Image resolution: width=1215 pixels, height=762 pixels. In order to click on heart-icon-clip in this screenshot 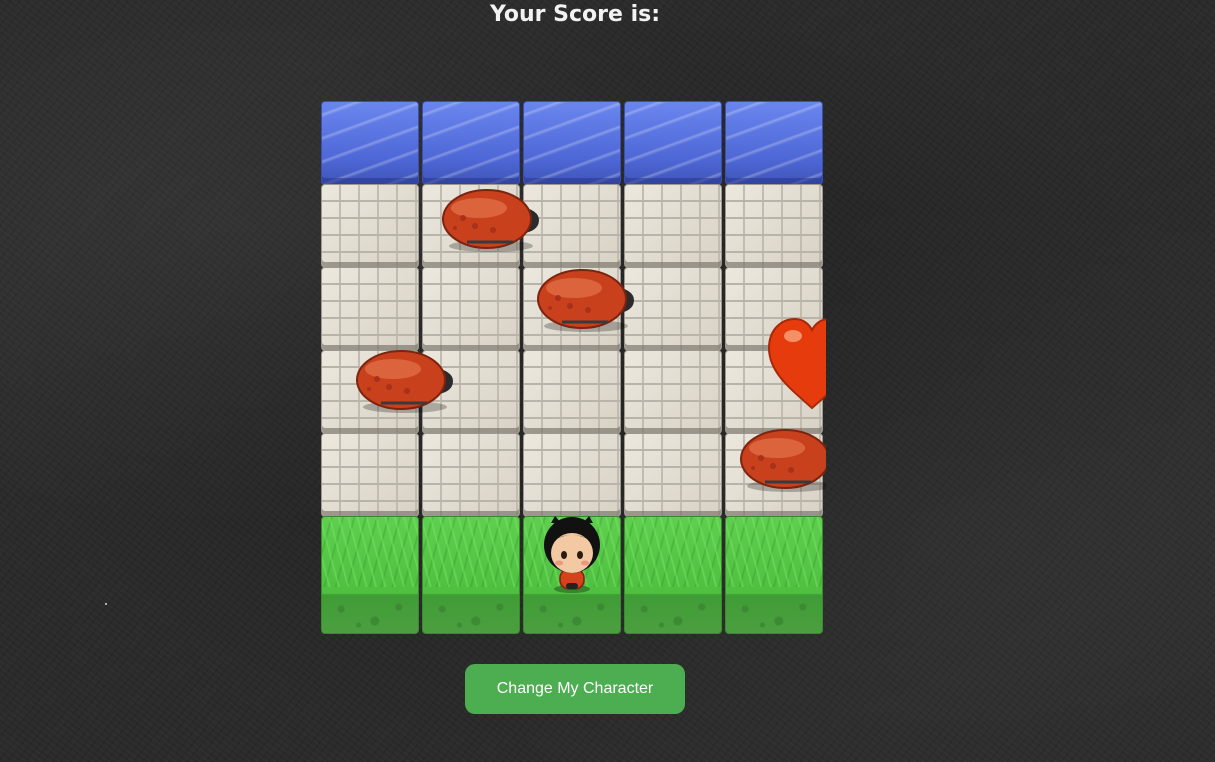, I will do `click(796, 363)`.